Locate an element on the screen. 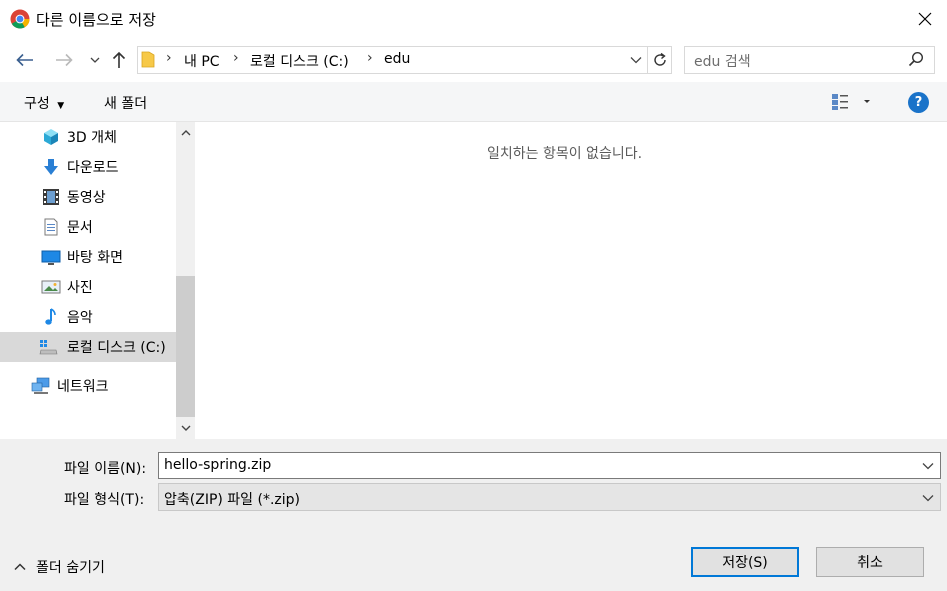  chrome-logo-icon is located at coordinates (20, 21).